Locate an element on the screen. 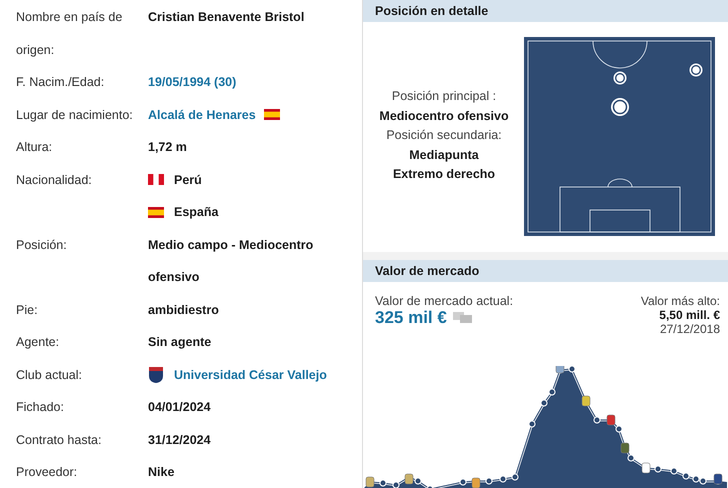 The image size is (728, 488). birthplace-link: Alcalá de Henares is located at coordinates (202, 114).